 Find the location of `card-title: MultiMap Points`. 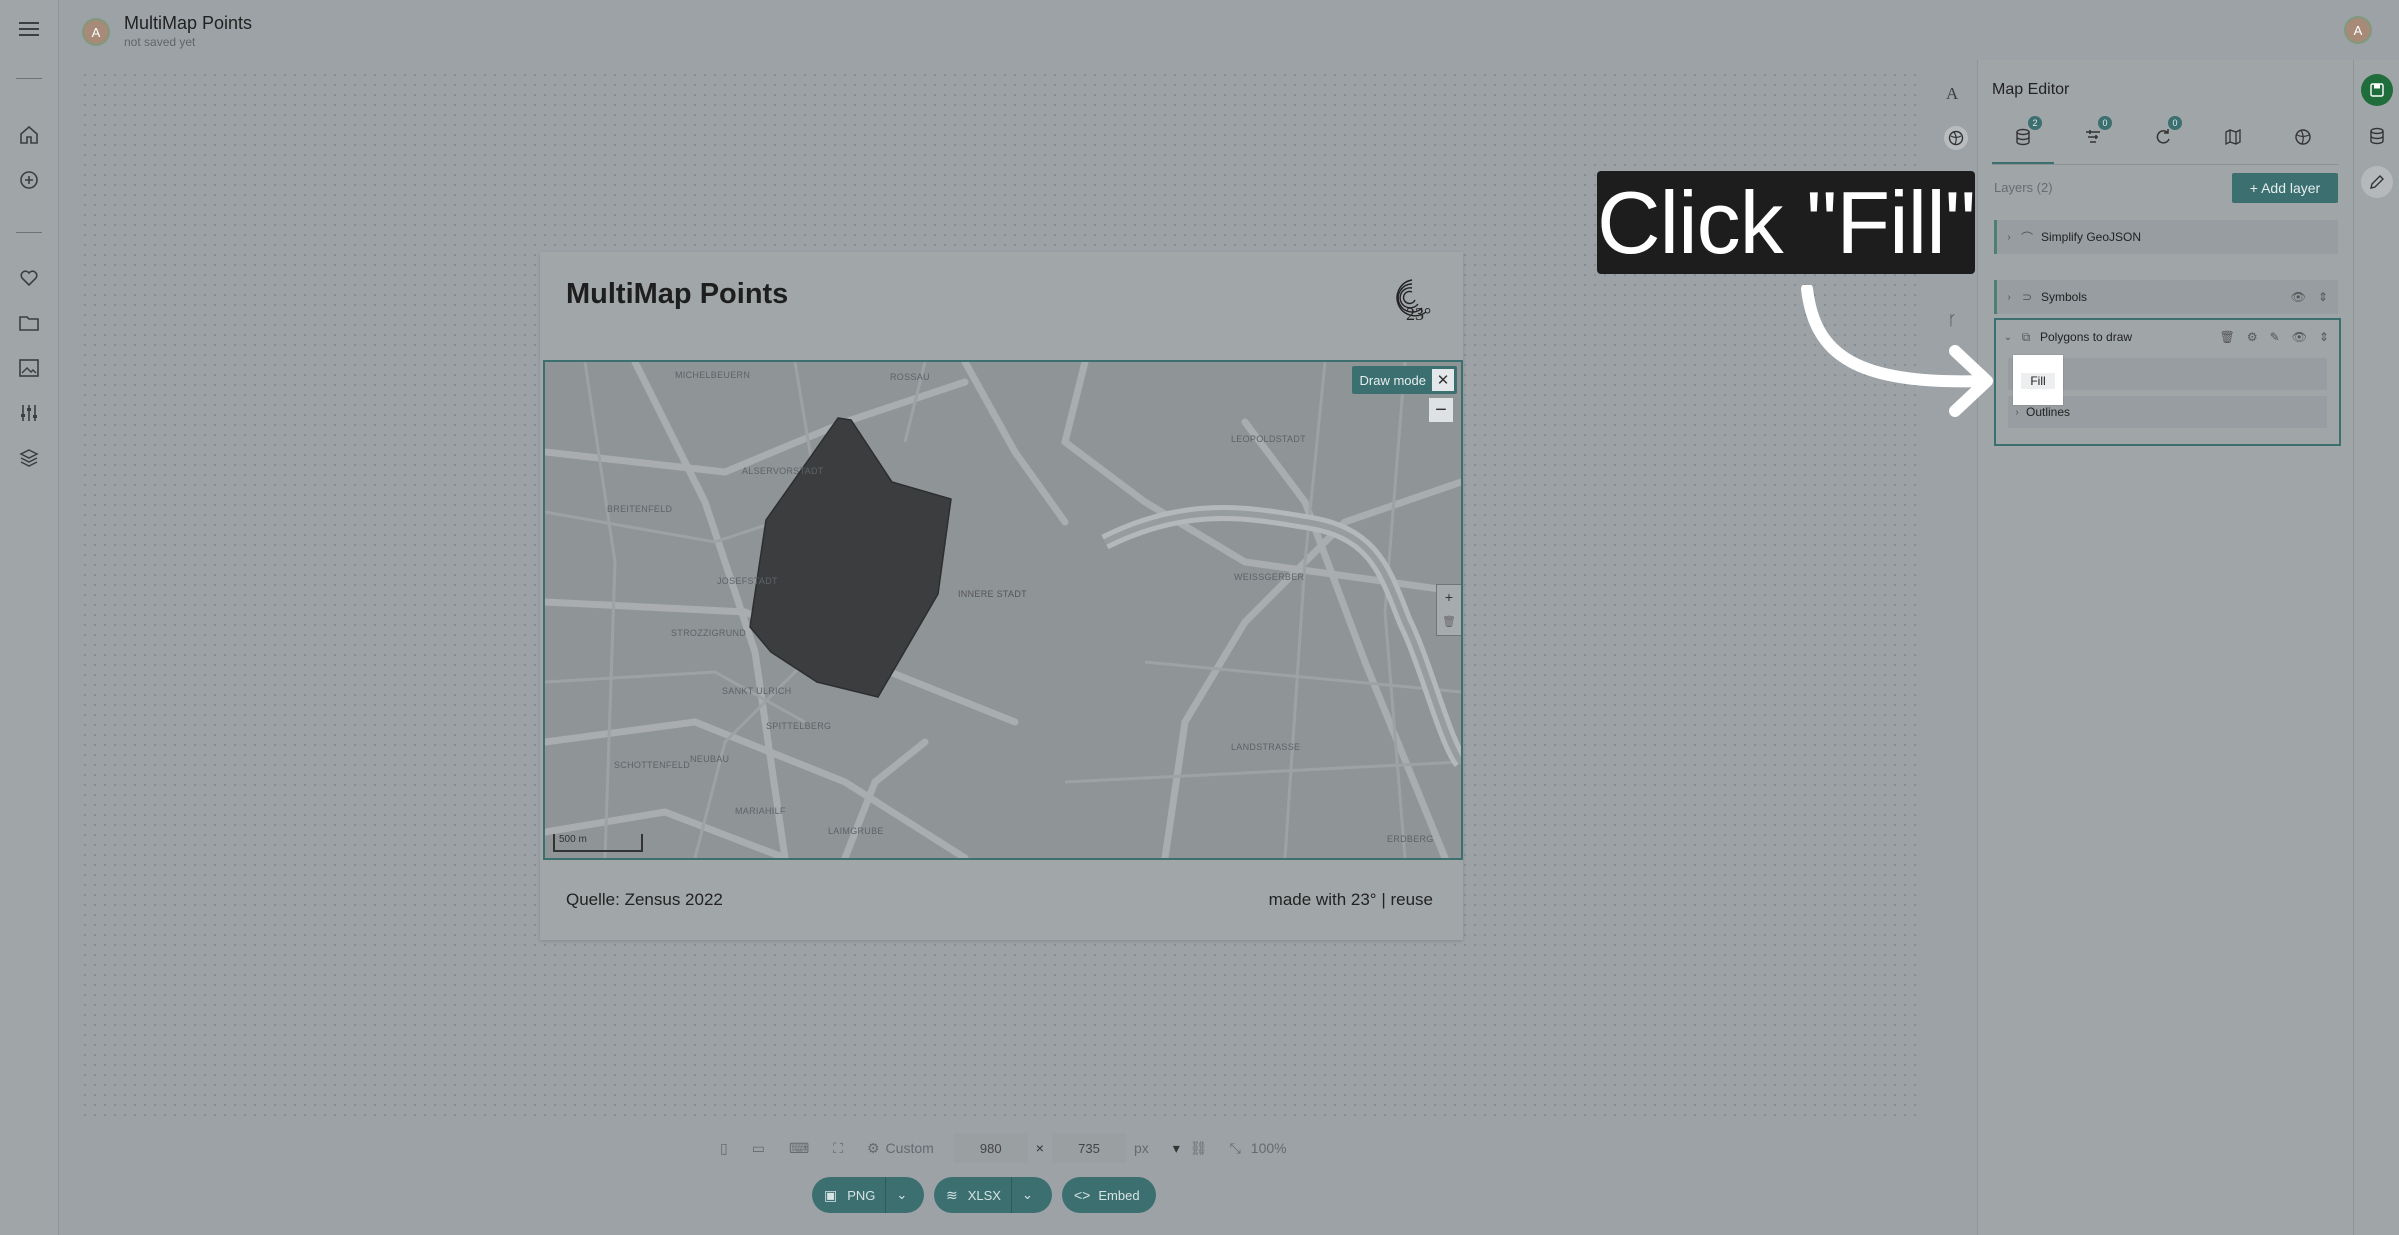

card-title: MultiMap Points is located at coordinates (677, 294).